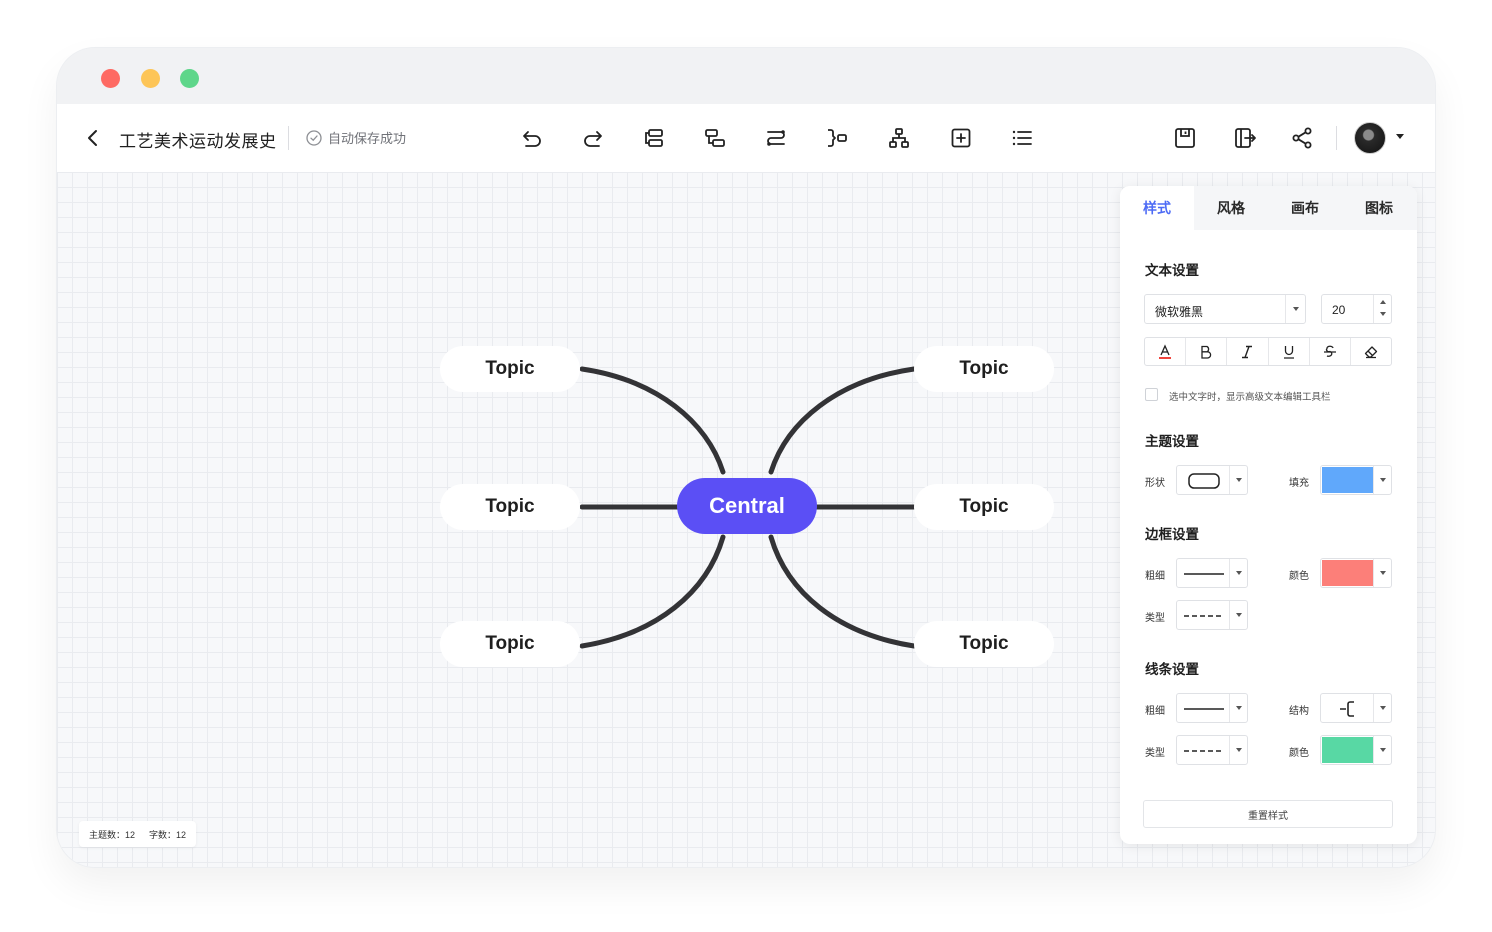 The width and height of the screenshot is (1492, 932). I want to click on connector-left-bottom, so click(652, 591).